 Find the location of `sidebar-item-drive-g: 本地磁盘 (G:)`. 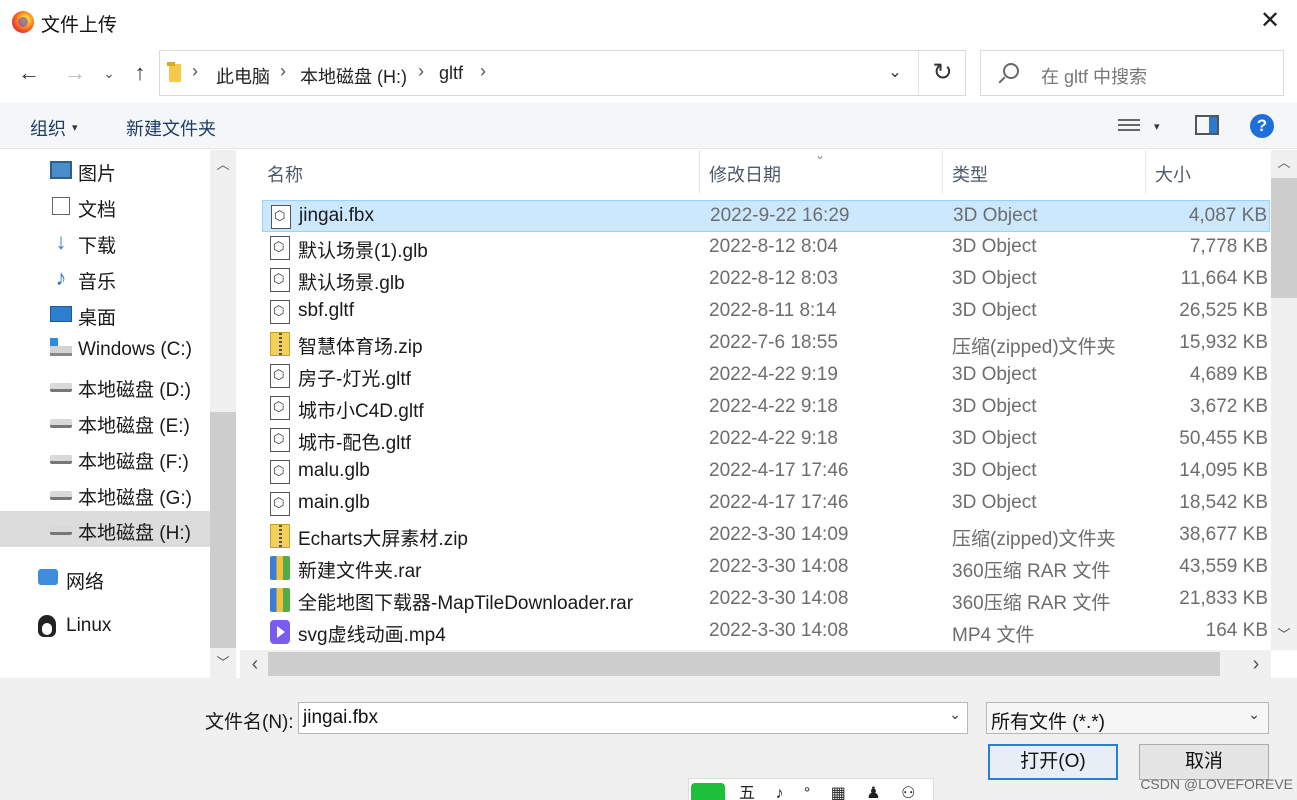

sidebar-item-drive-g: 本地磁盘 (G:) is located at coordinates (105, 494).